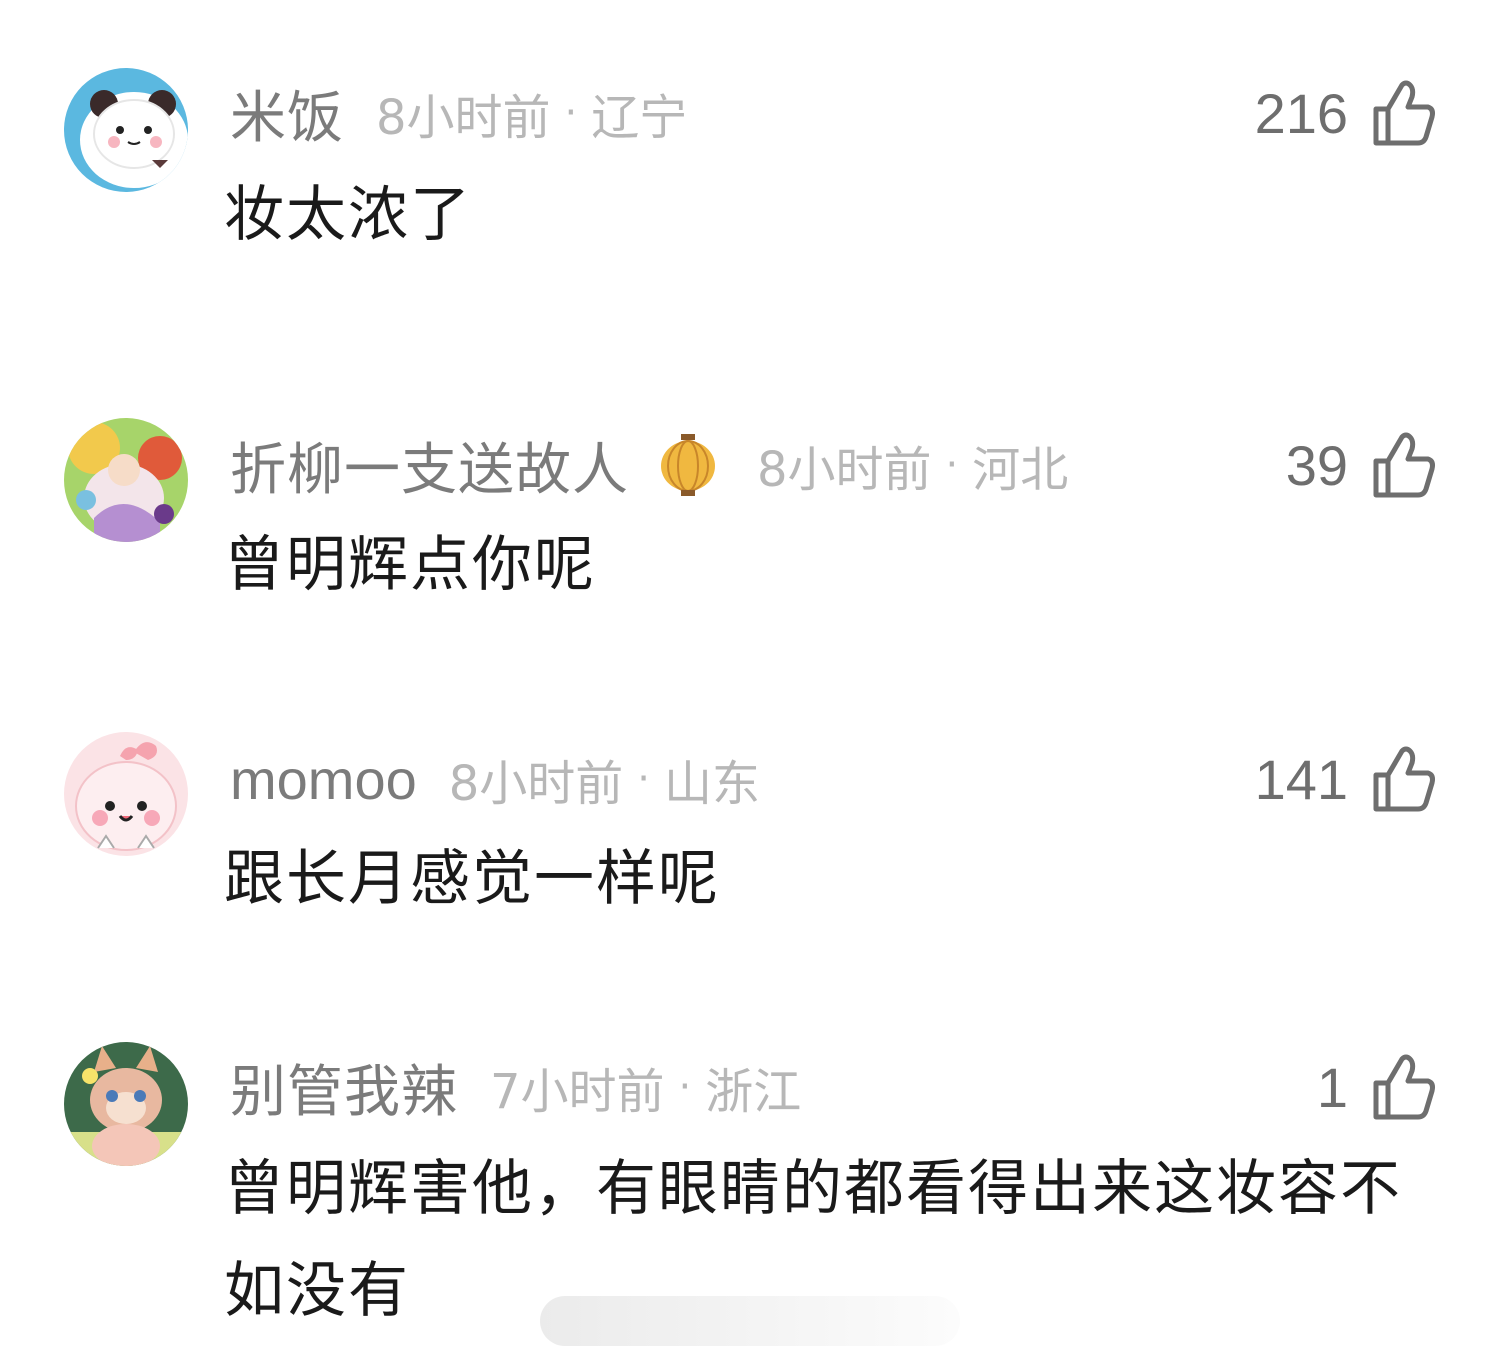 Image resolution: width=1500 pixels, height=1359 pixels. What do you see at coordinates (429, 465) in the screenshot?
I see `username: 折柳一支送故人` at bounding box center [429, 465].